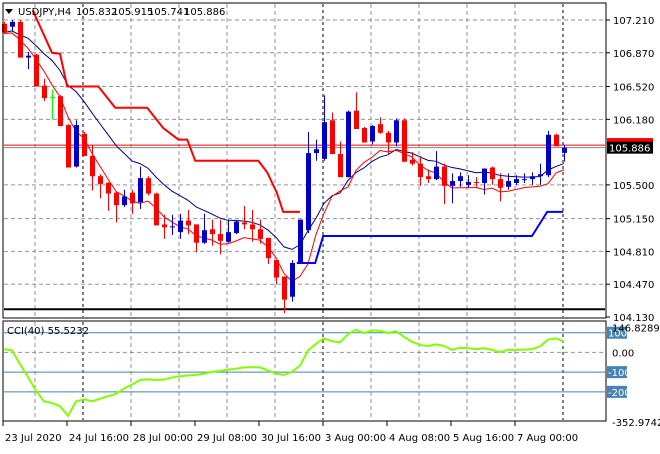 This screenshot has height=454, width=660. What do you see at coordinates (633, 252) in the screenshot?
I see `price-axis-label: 104.810` at bounding box center [633, 252].